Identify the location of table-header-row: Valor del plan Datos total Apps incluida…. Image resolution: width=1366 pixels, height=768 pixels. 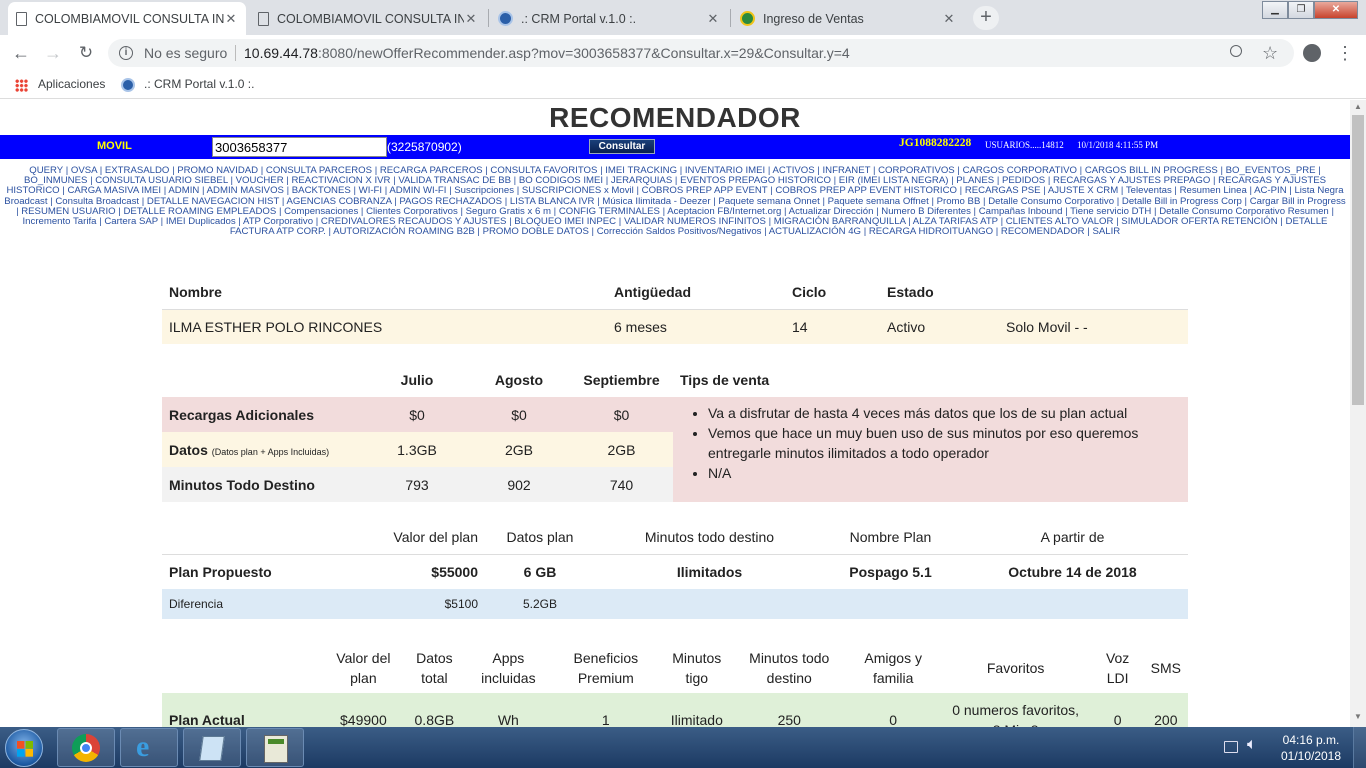
(675, 667).